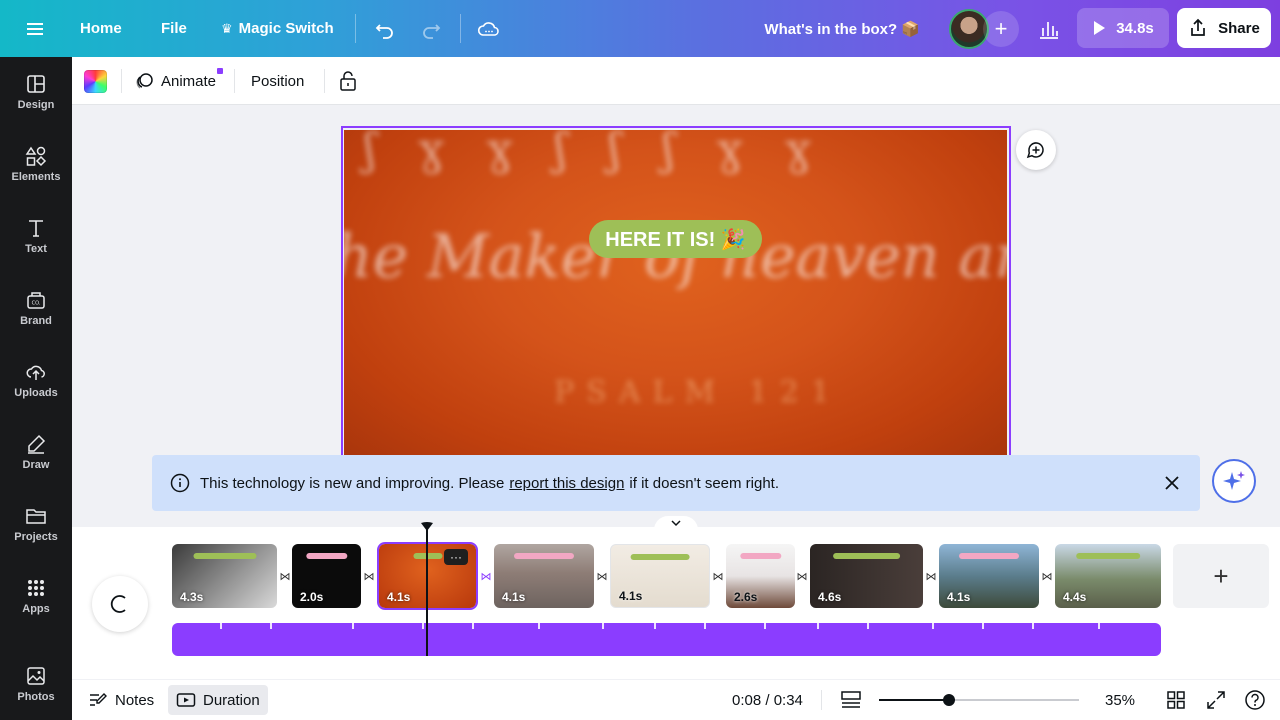  Describe the element at coordinates (456, 557) in the screenshot. I see `clip-more-options-button: ···` at that location.